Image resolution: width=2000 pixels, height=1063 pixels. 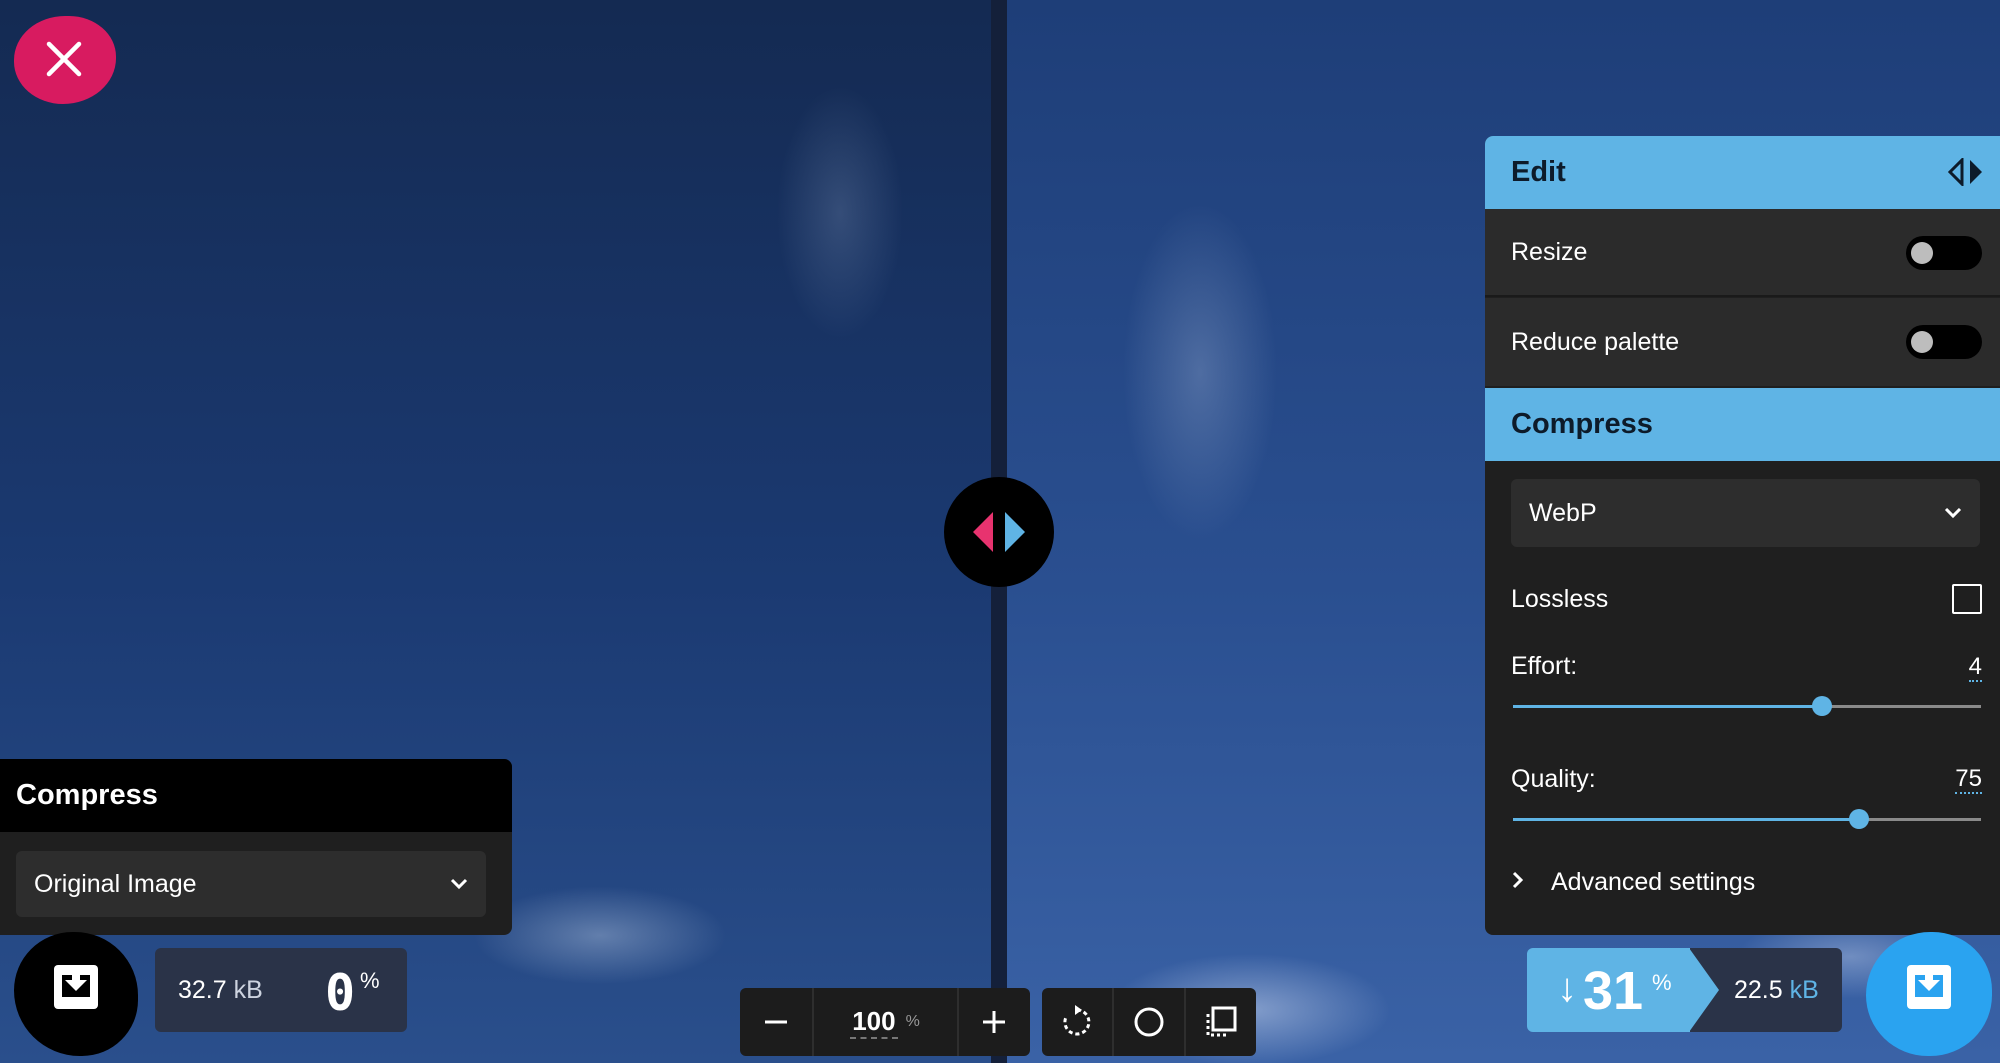 What do you see at coordinates (64, 59) in the screenshot?
I see `close-icon` at bounding box center [64, 59].